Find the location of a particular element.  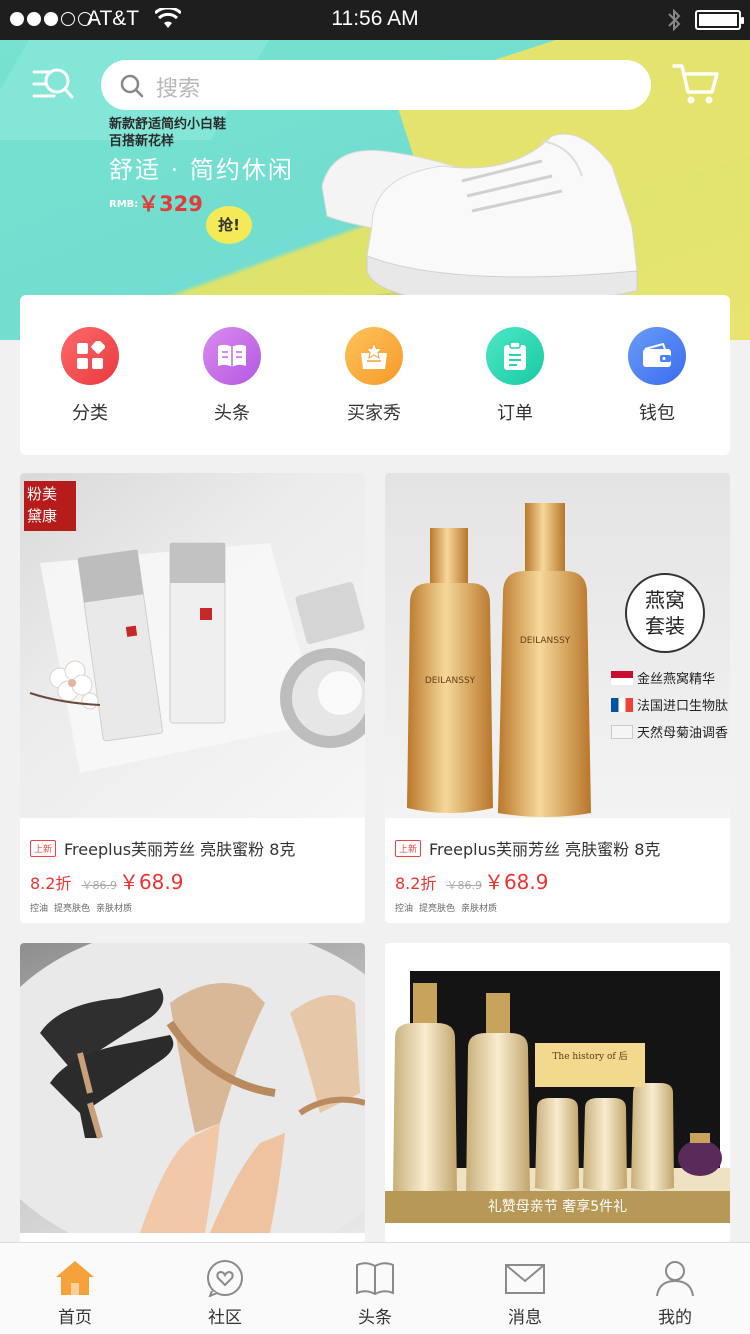

tab-home: 首页 is located at coordinates (75, 1288).